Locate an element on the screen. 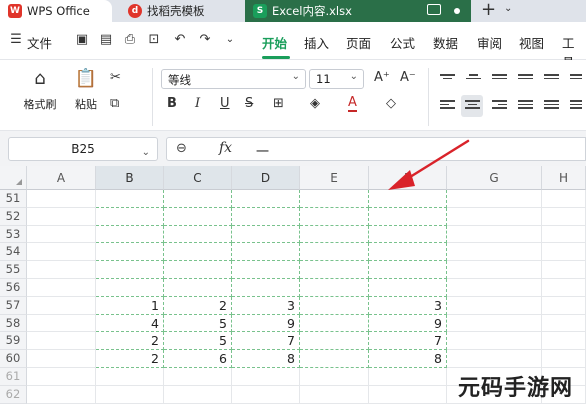  row-header-58: 58 is located at coordinates (13, 323).